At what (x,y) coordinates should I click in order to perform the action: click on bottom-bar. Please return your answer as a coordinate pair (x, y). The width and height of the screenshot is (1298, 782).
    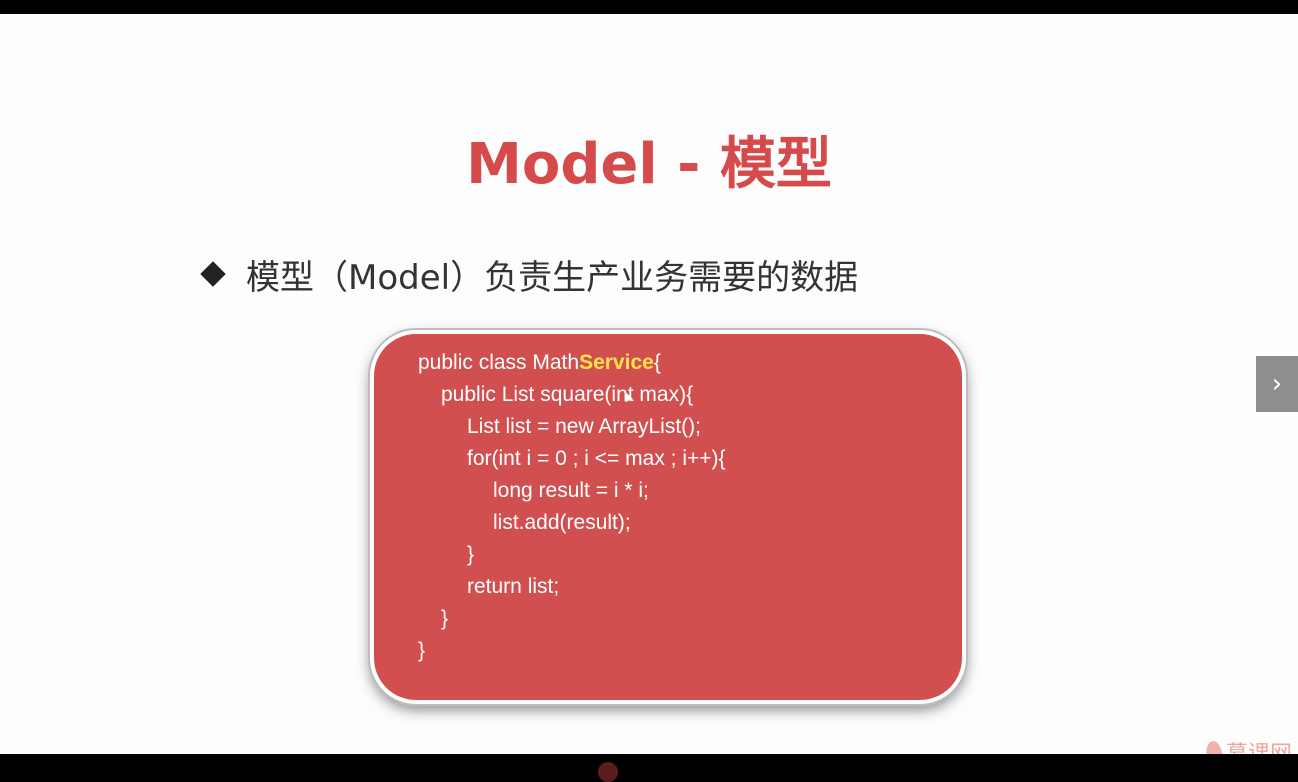
    Looking at the image, I should click on (649, 761).